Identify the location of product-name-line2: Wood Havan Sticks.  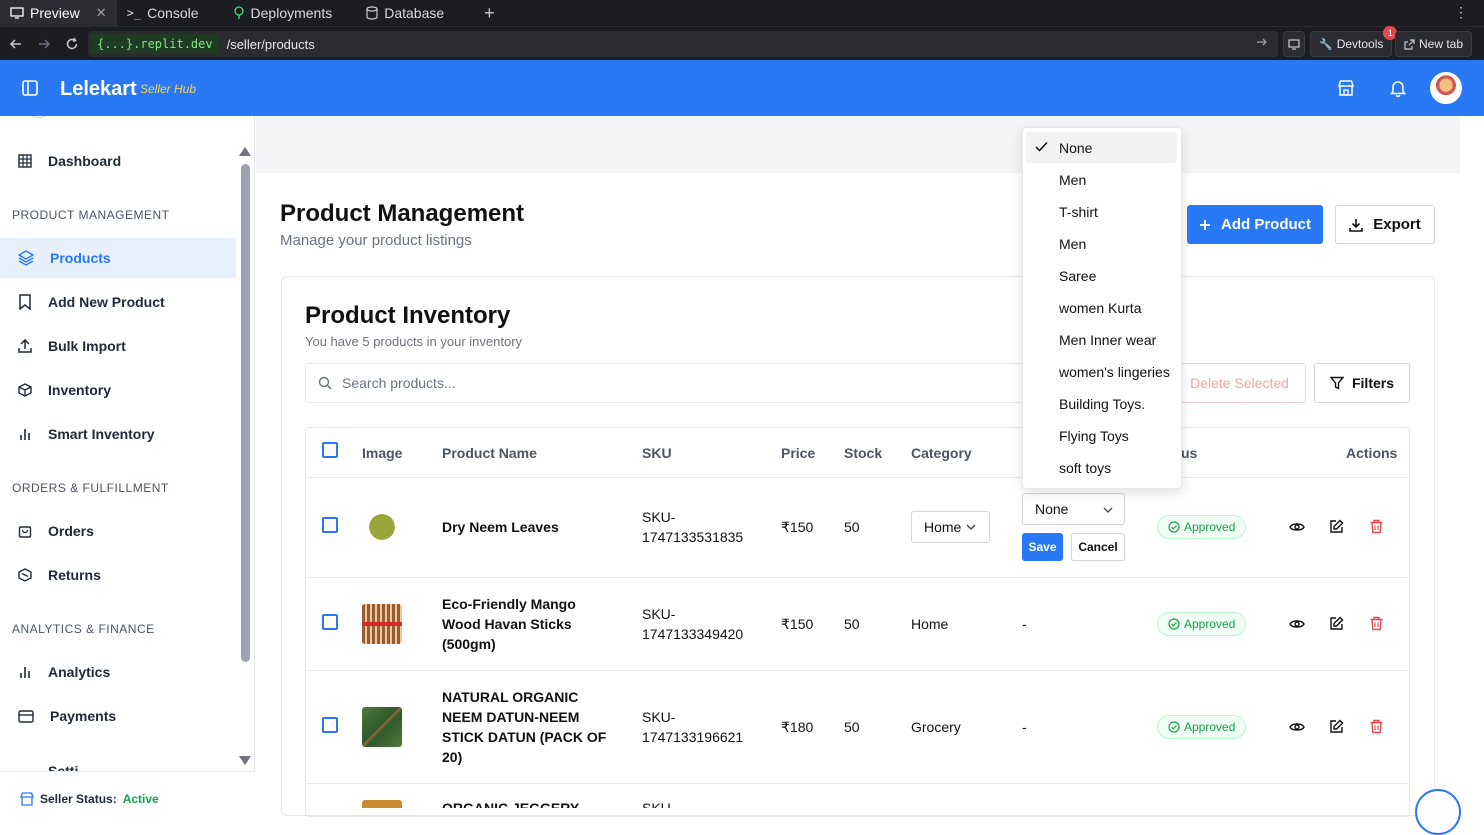
(507, 624).